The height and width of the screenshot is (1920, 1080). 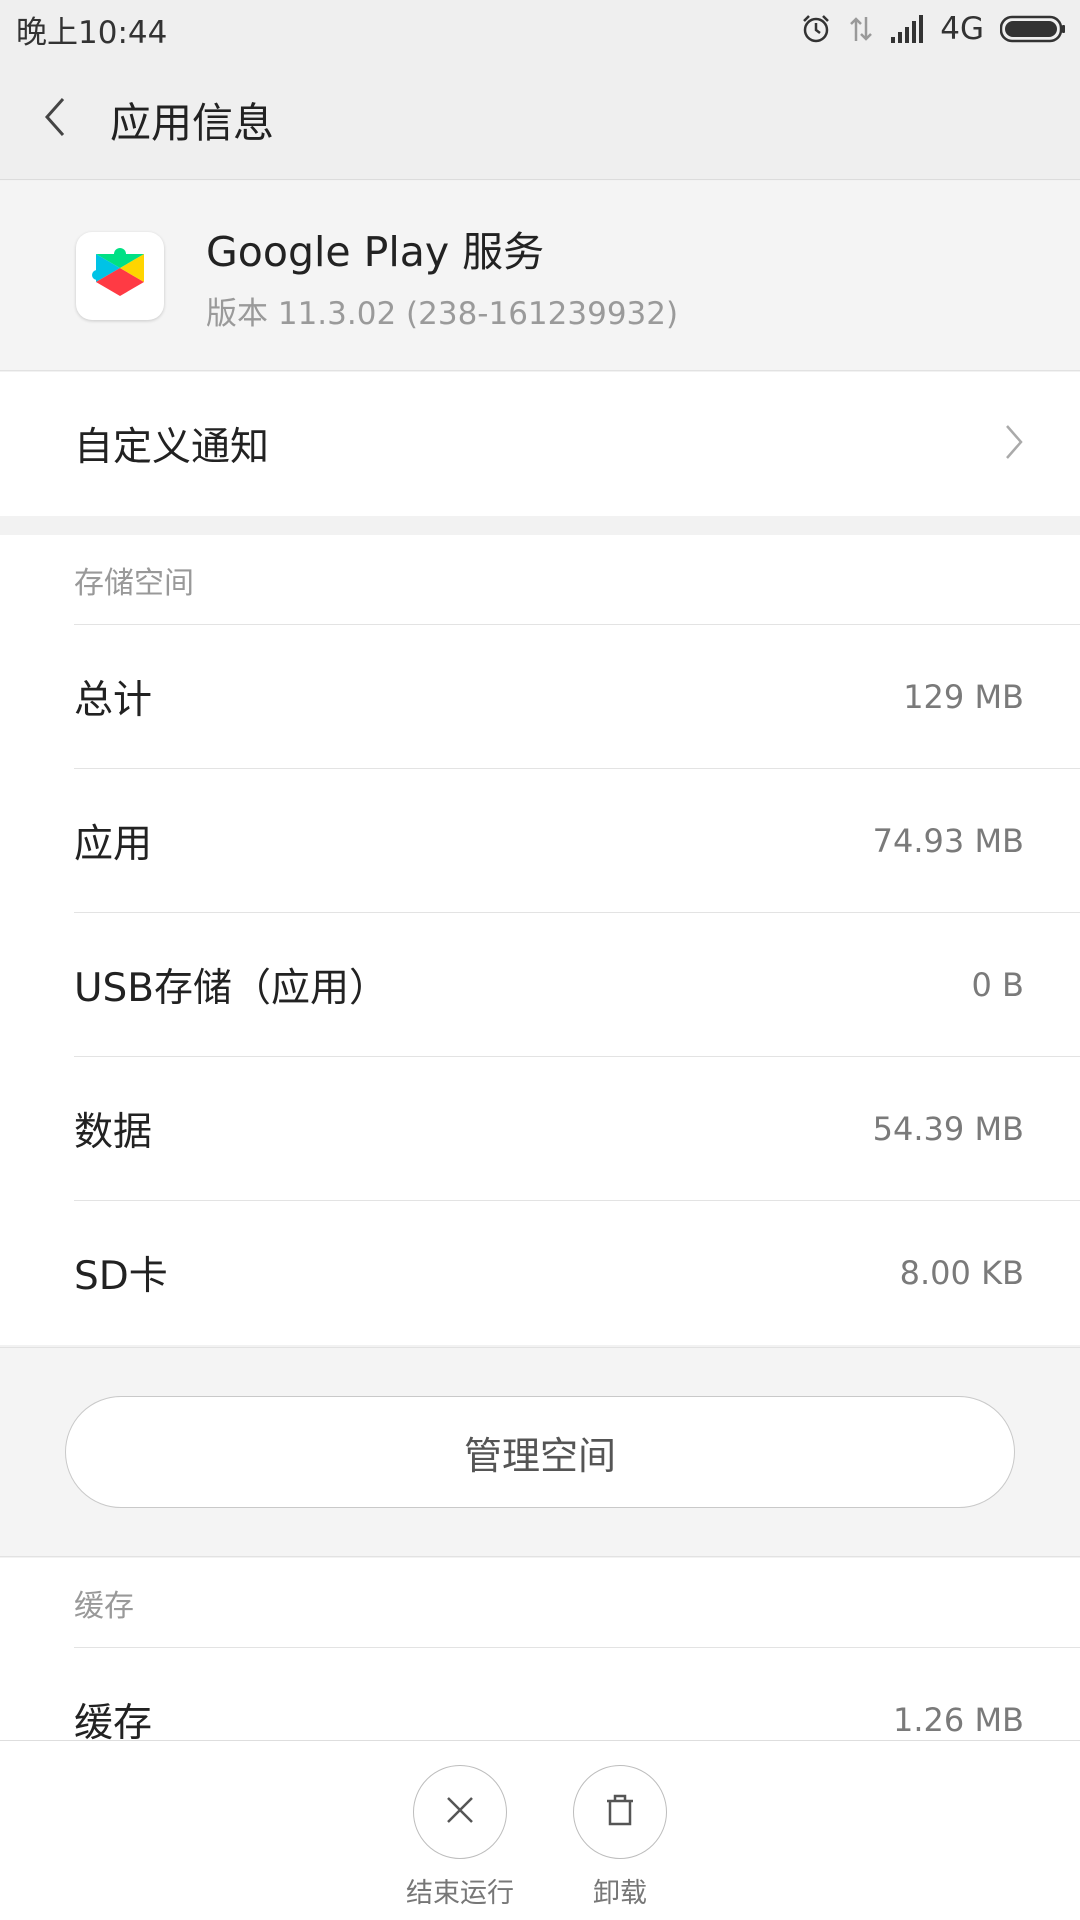 I want to click on custom-notification-row: 自定义通知, so click(x=540, y=444).